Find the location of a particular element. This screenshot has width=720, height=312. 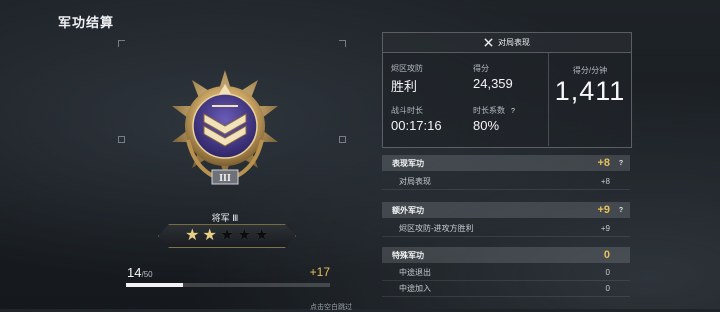

rank-numeral-label: III is located at coordinates (225, 178).